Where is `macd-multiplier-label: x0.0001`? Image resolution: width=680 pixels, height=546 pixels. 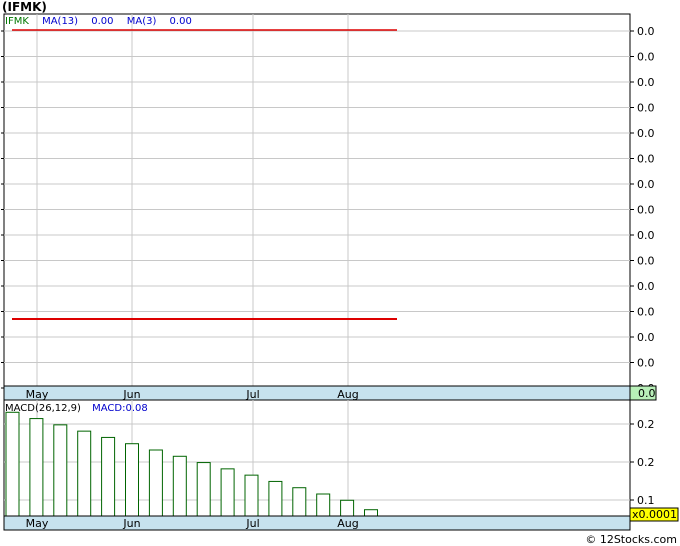
macd-multiplier-label: x0.0001 is located at coordinates (654, 514).